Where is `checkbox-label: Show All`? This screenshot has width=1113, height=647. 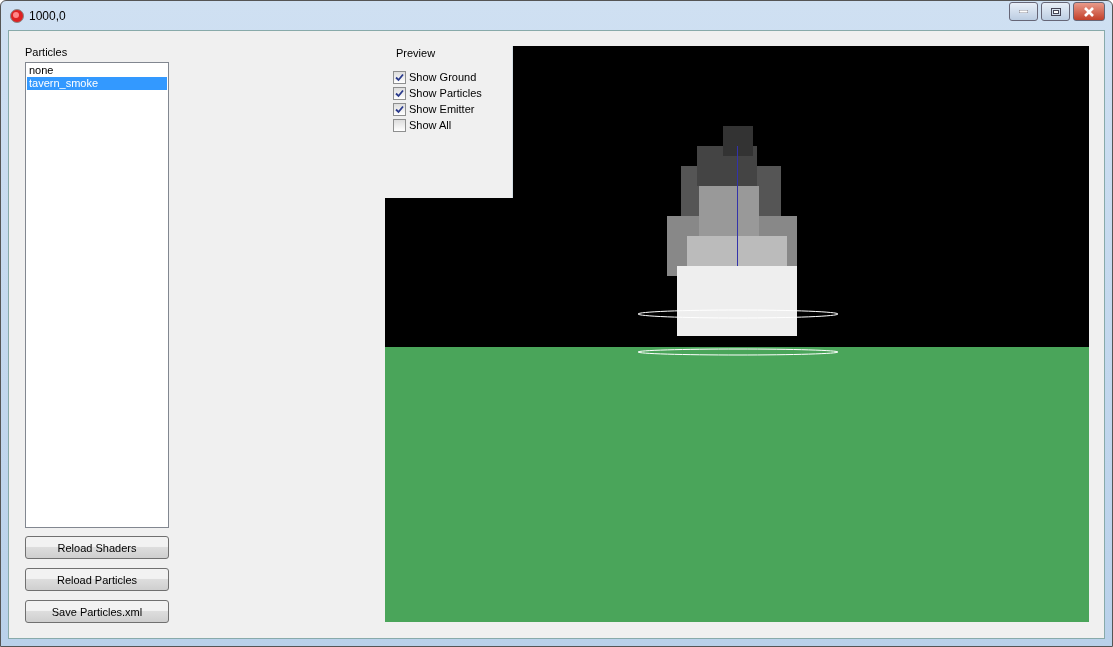 checkbox-label: Show All is located at coordinates (430, 125).